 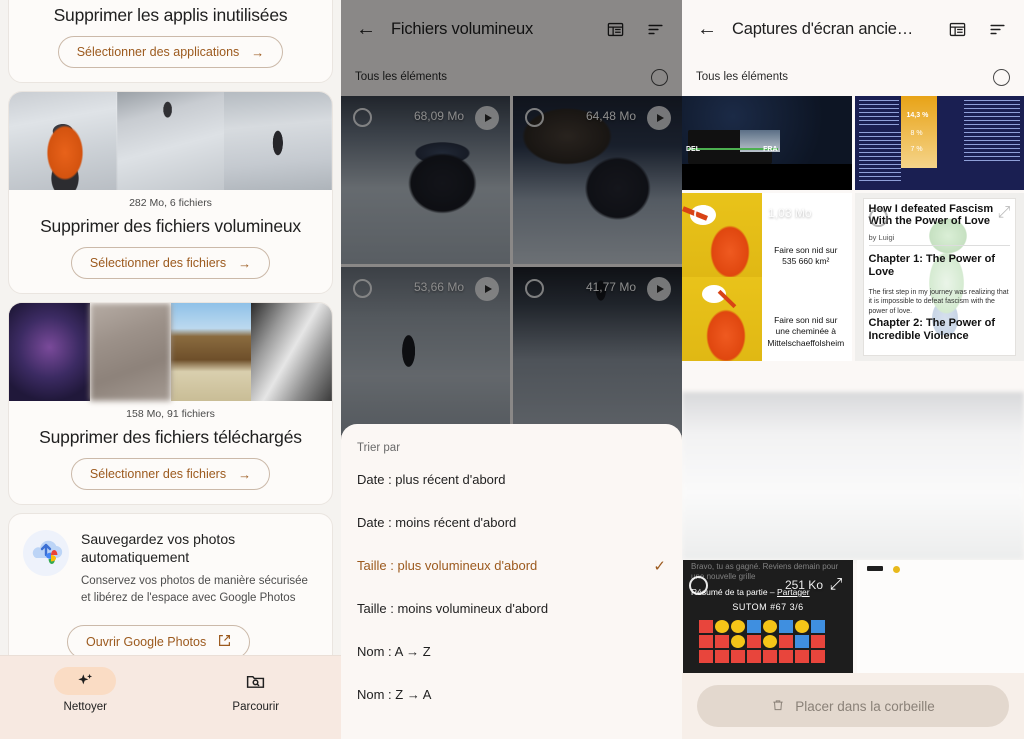 What do you see at coordinates (394, 651) in the screenshot?
I see `option-label: Nom : A → Z` at bounding box center [394, 651].